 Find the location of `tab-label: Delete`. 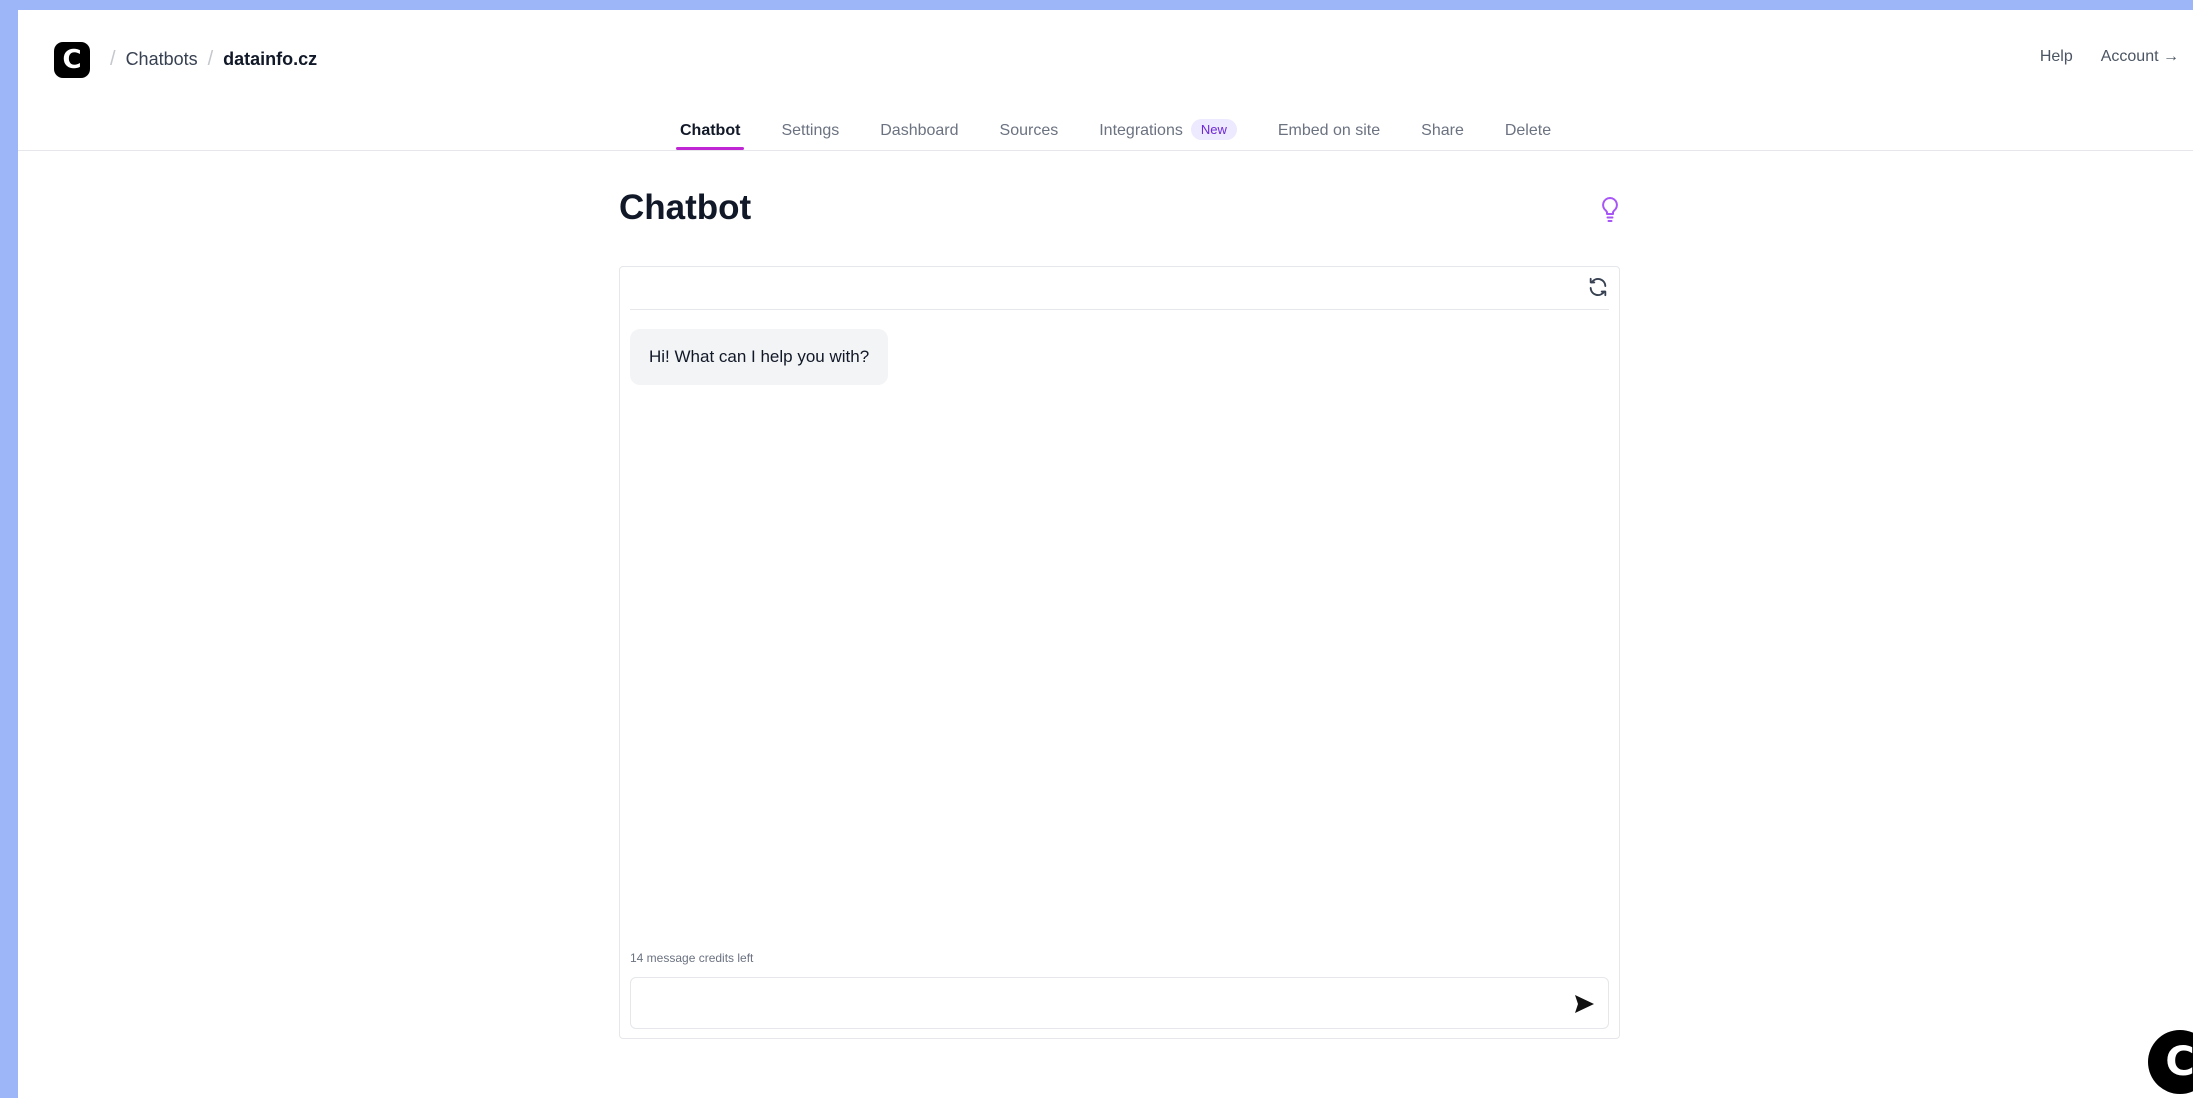

tab-label: Delete is located at coordinates (1528, 130).